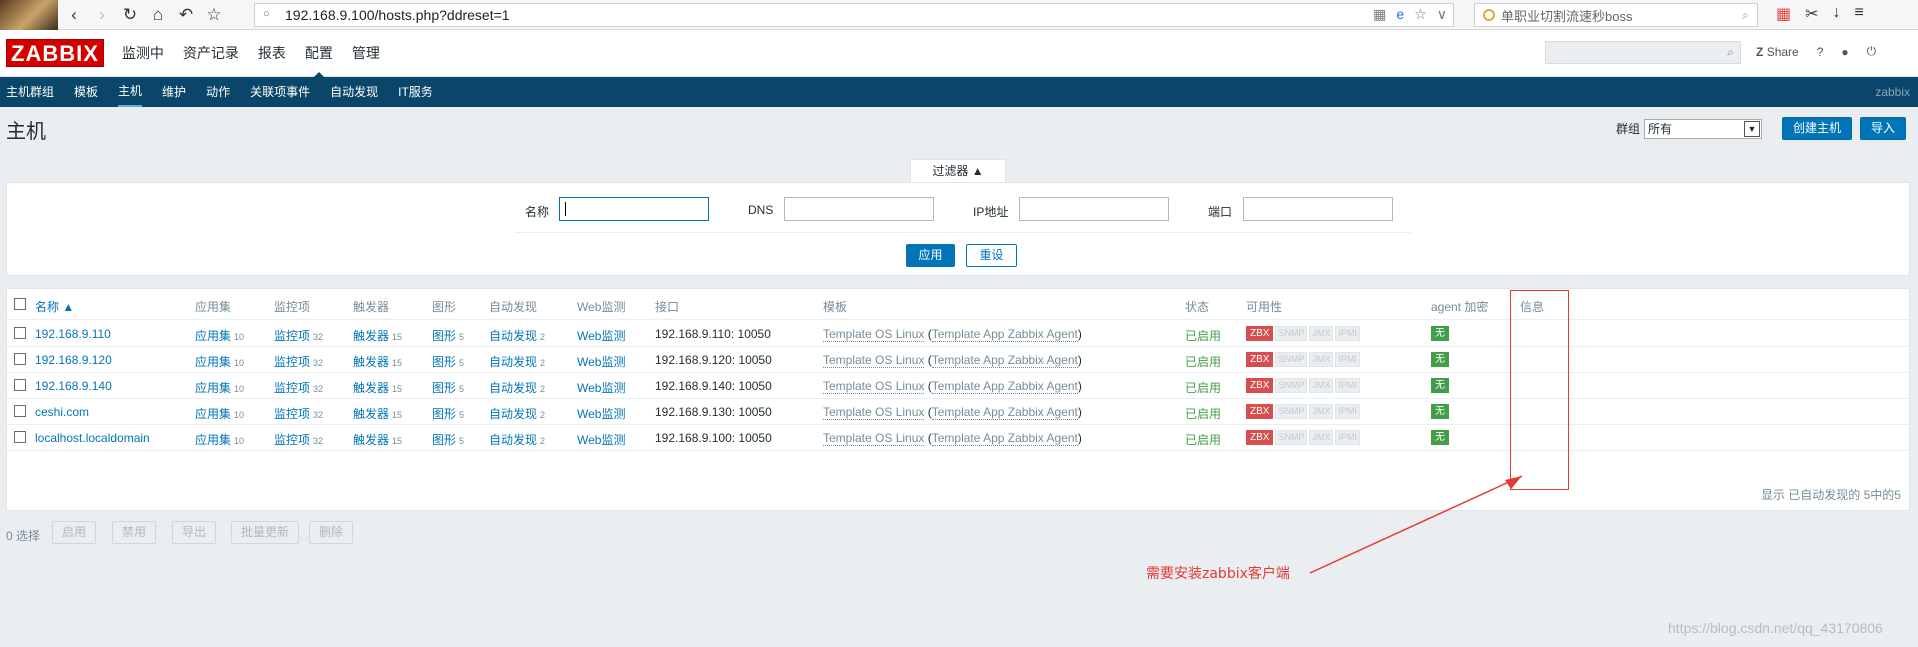 The width and height of the screenshot is (1918, 647). What do you see at coordinates (1775, 628) in the screenshot?
I see `watermark: https://blog.csdn.net/qq_43170806` at bounding box center [1775, 628].